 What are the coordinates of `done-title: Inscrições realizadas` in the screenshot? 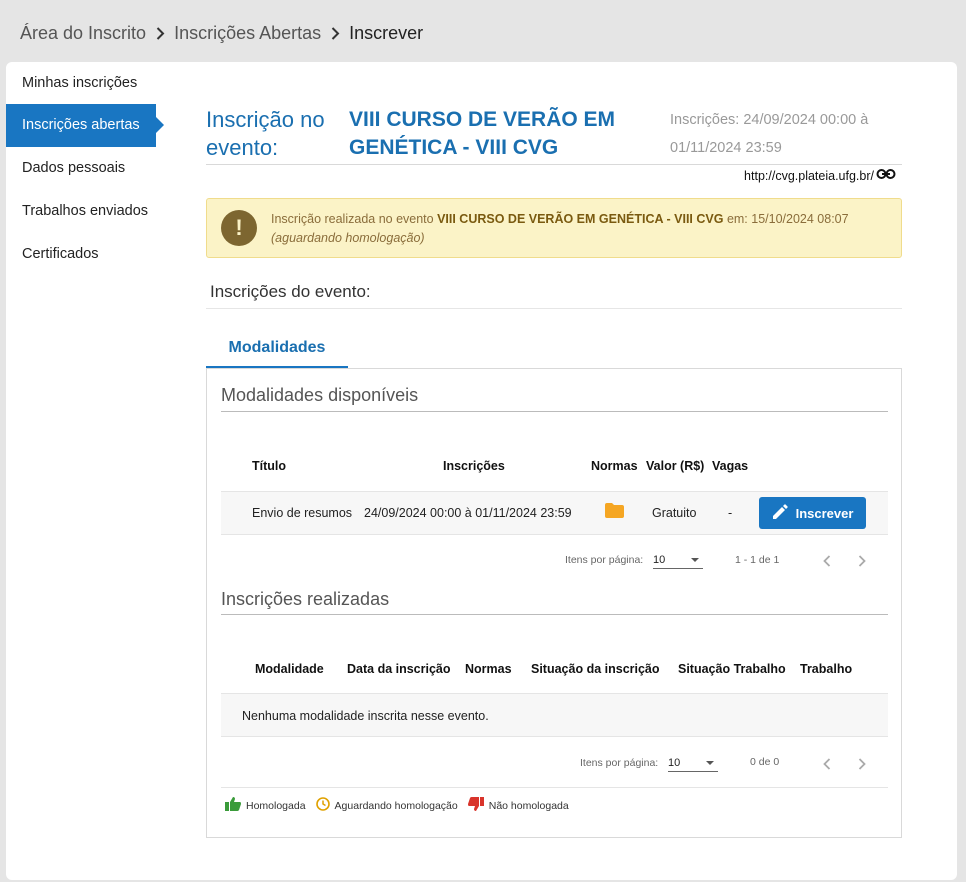 It's located at (305, 599).